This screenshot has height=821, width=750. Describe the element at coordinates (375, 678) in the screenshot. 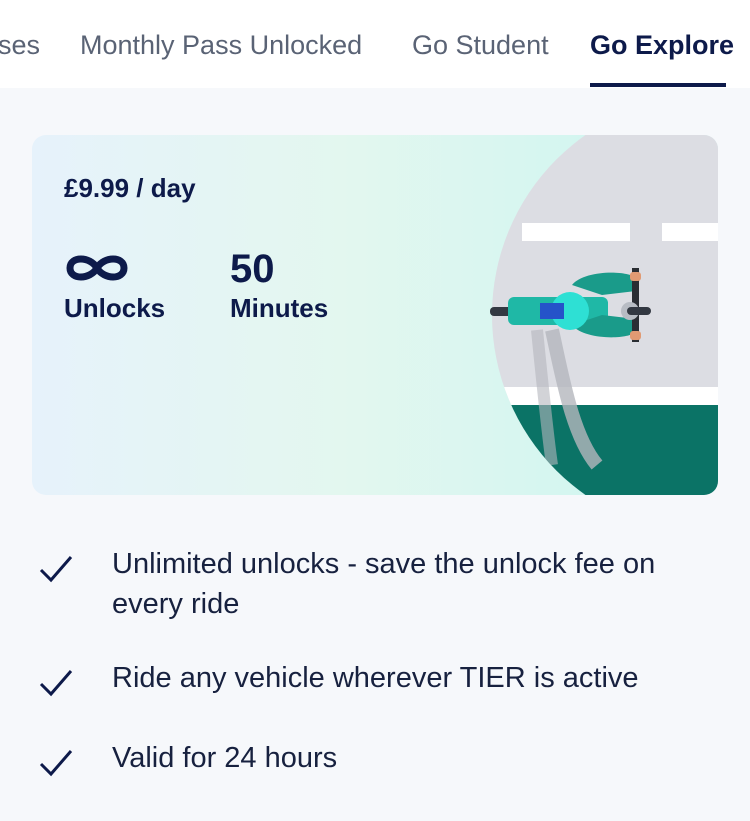

I see `feature-text: Ride any vehicle wherever TIER is active` at that location.